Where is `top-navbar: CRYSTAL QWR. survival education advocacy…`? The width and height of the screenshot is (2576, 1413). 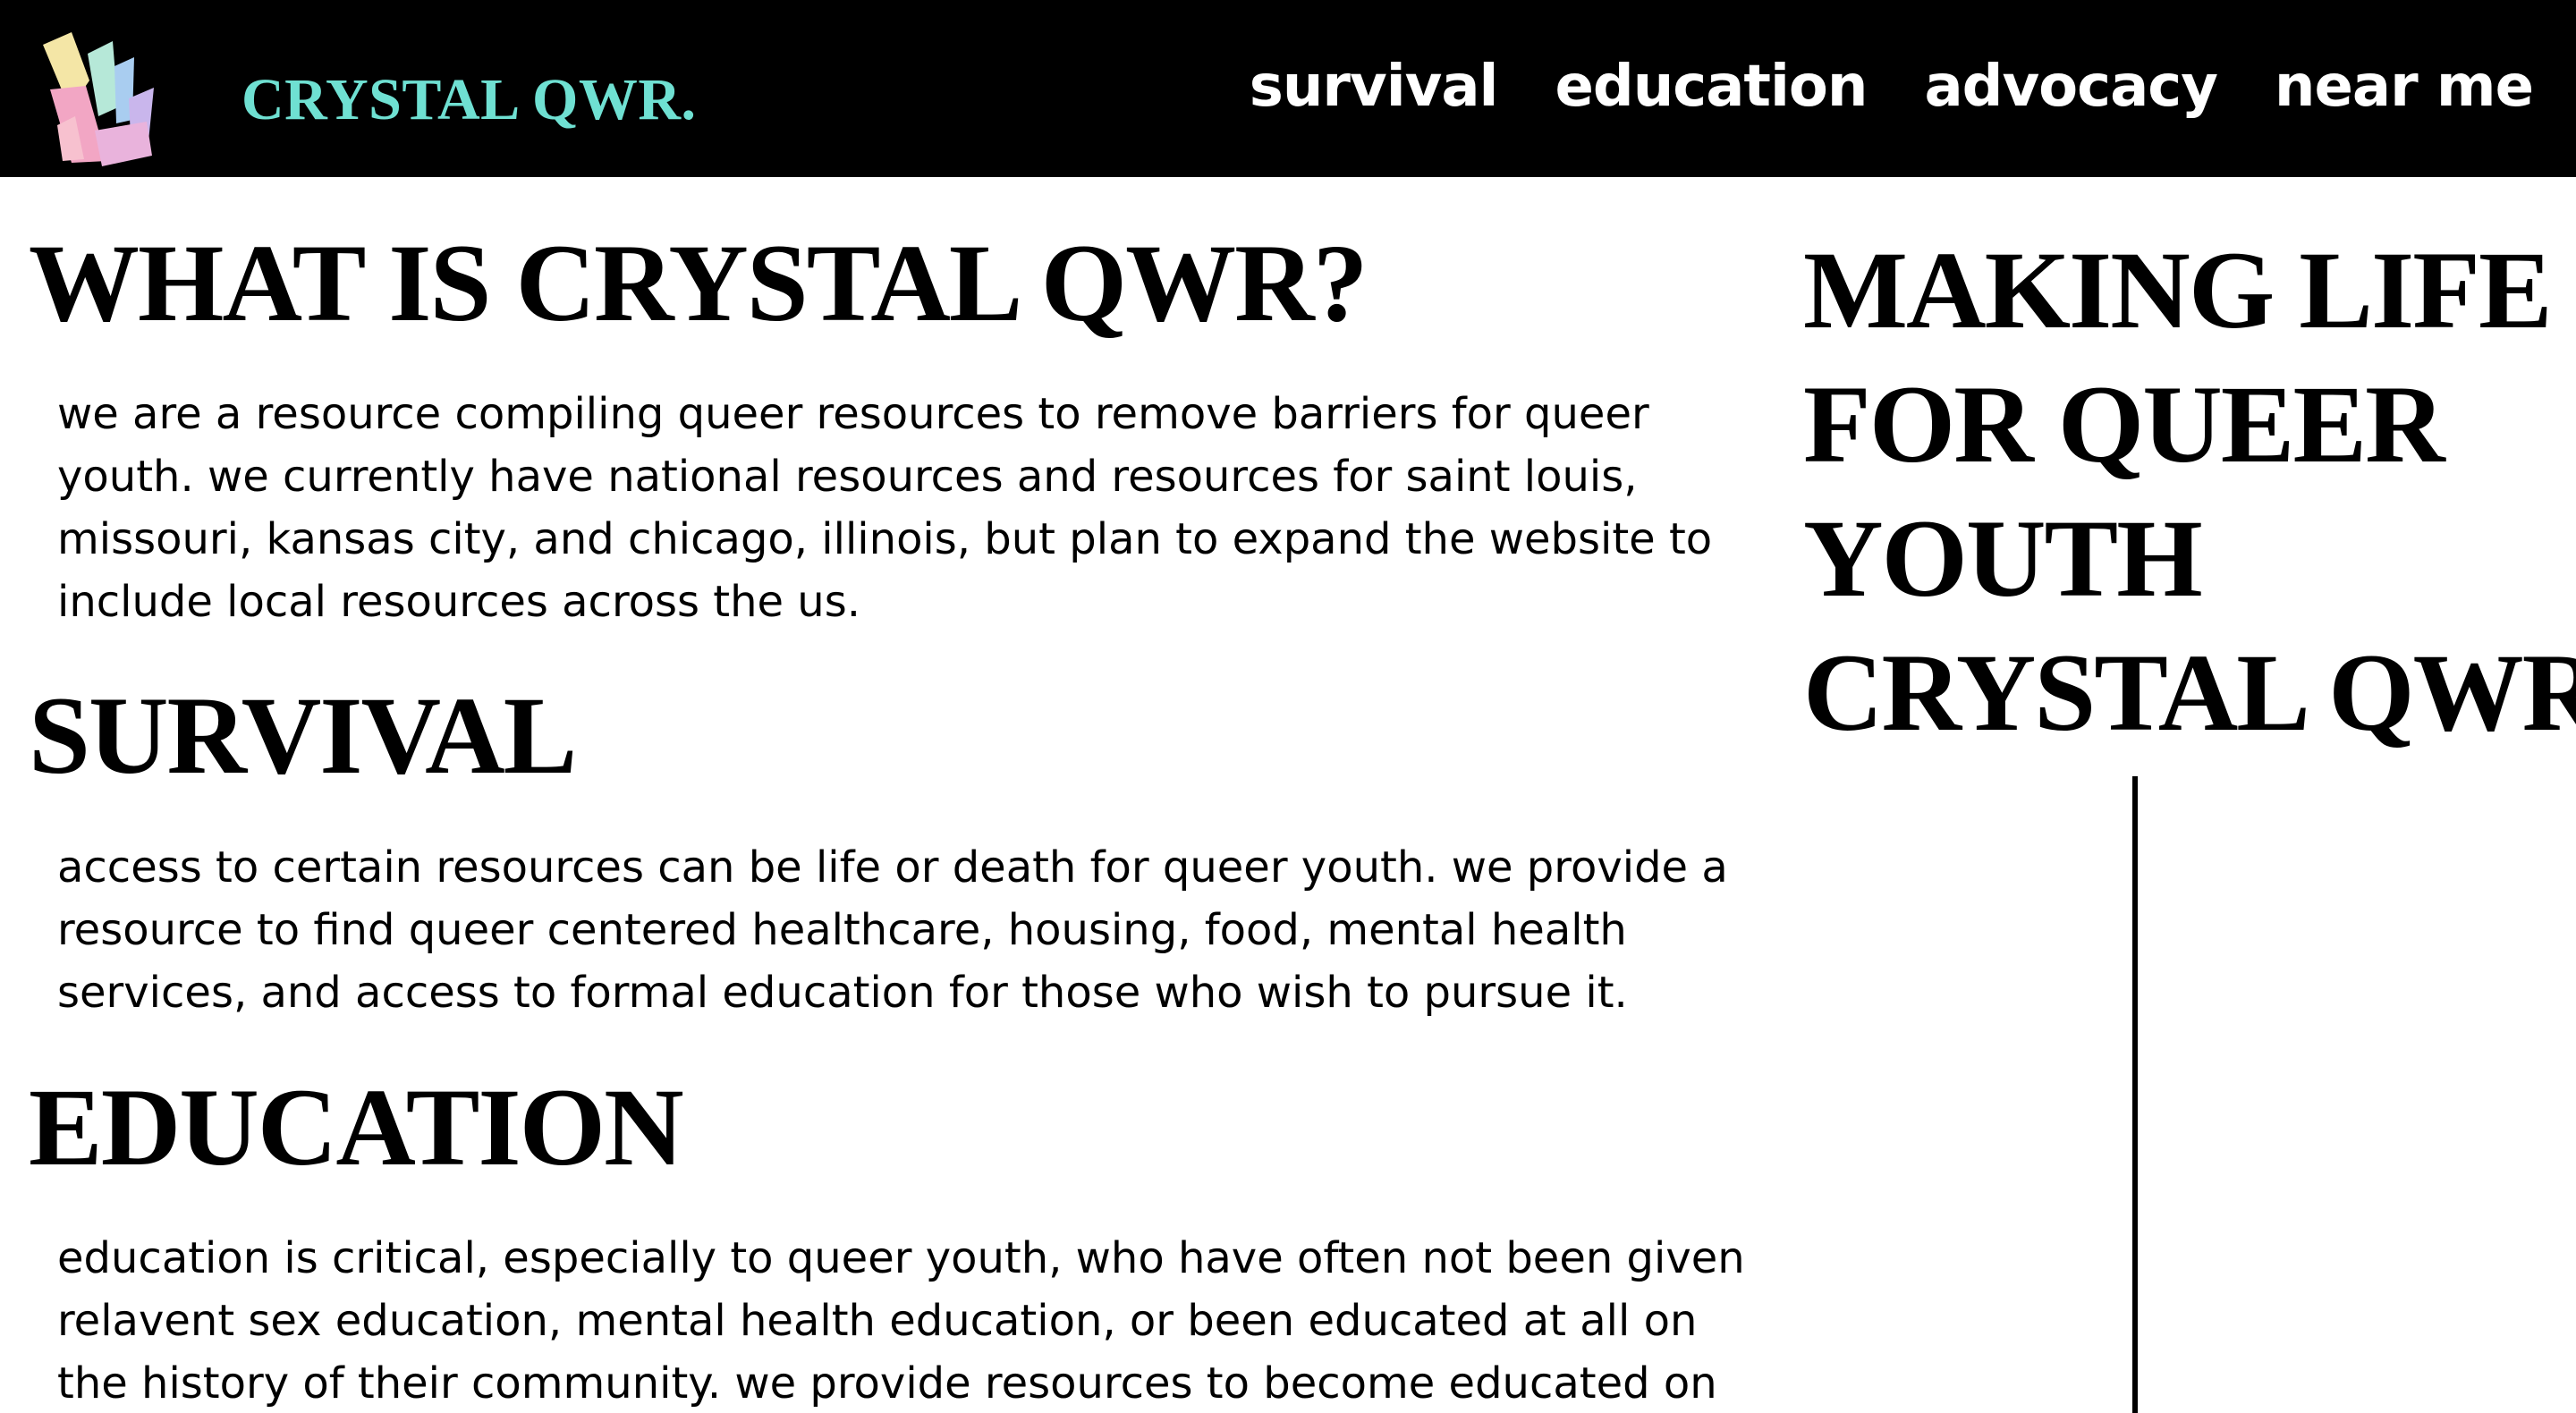
top-navbar: CRYSTAL QWR. survival education advocacy… is located at coordinates (1288, 88).